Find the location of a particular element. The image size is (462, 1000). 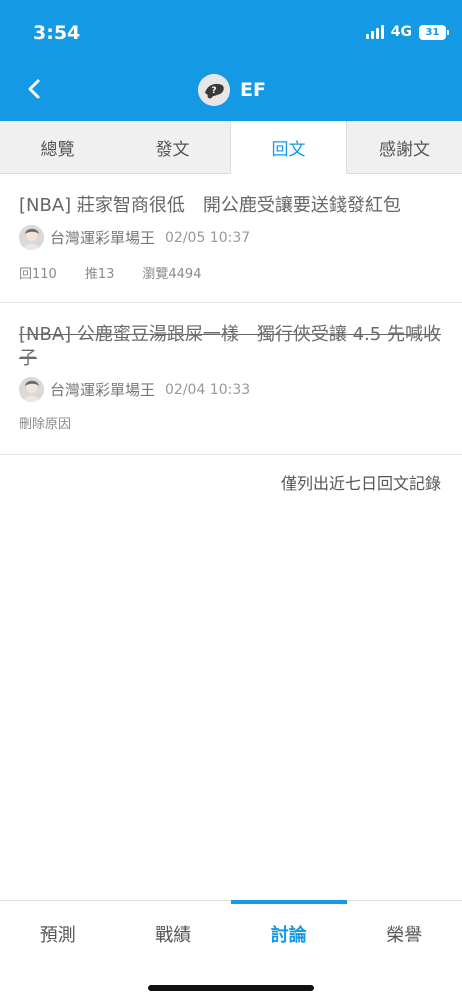

tab-posts: 發文 is located at coordinates (172, 147).